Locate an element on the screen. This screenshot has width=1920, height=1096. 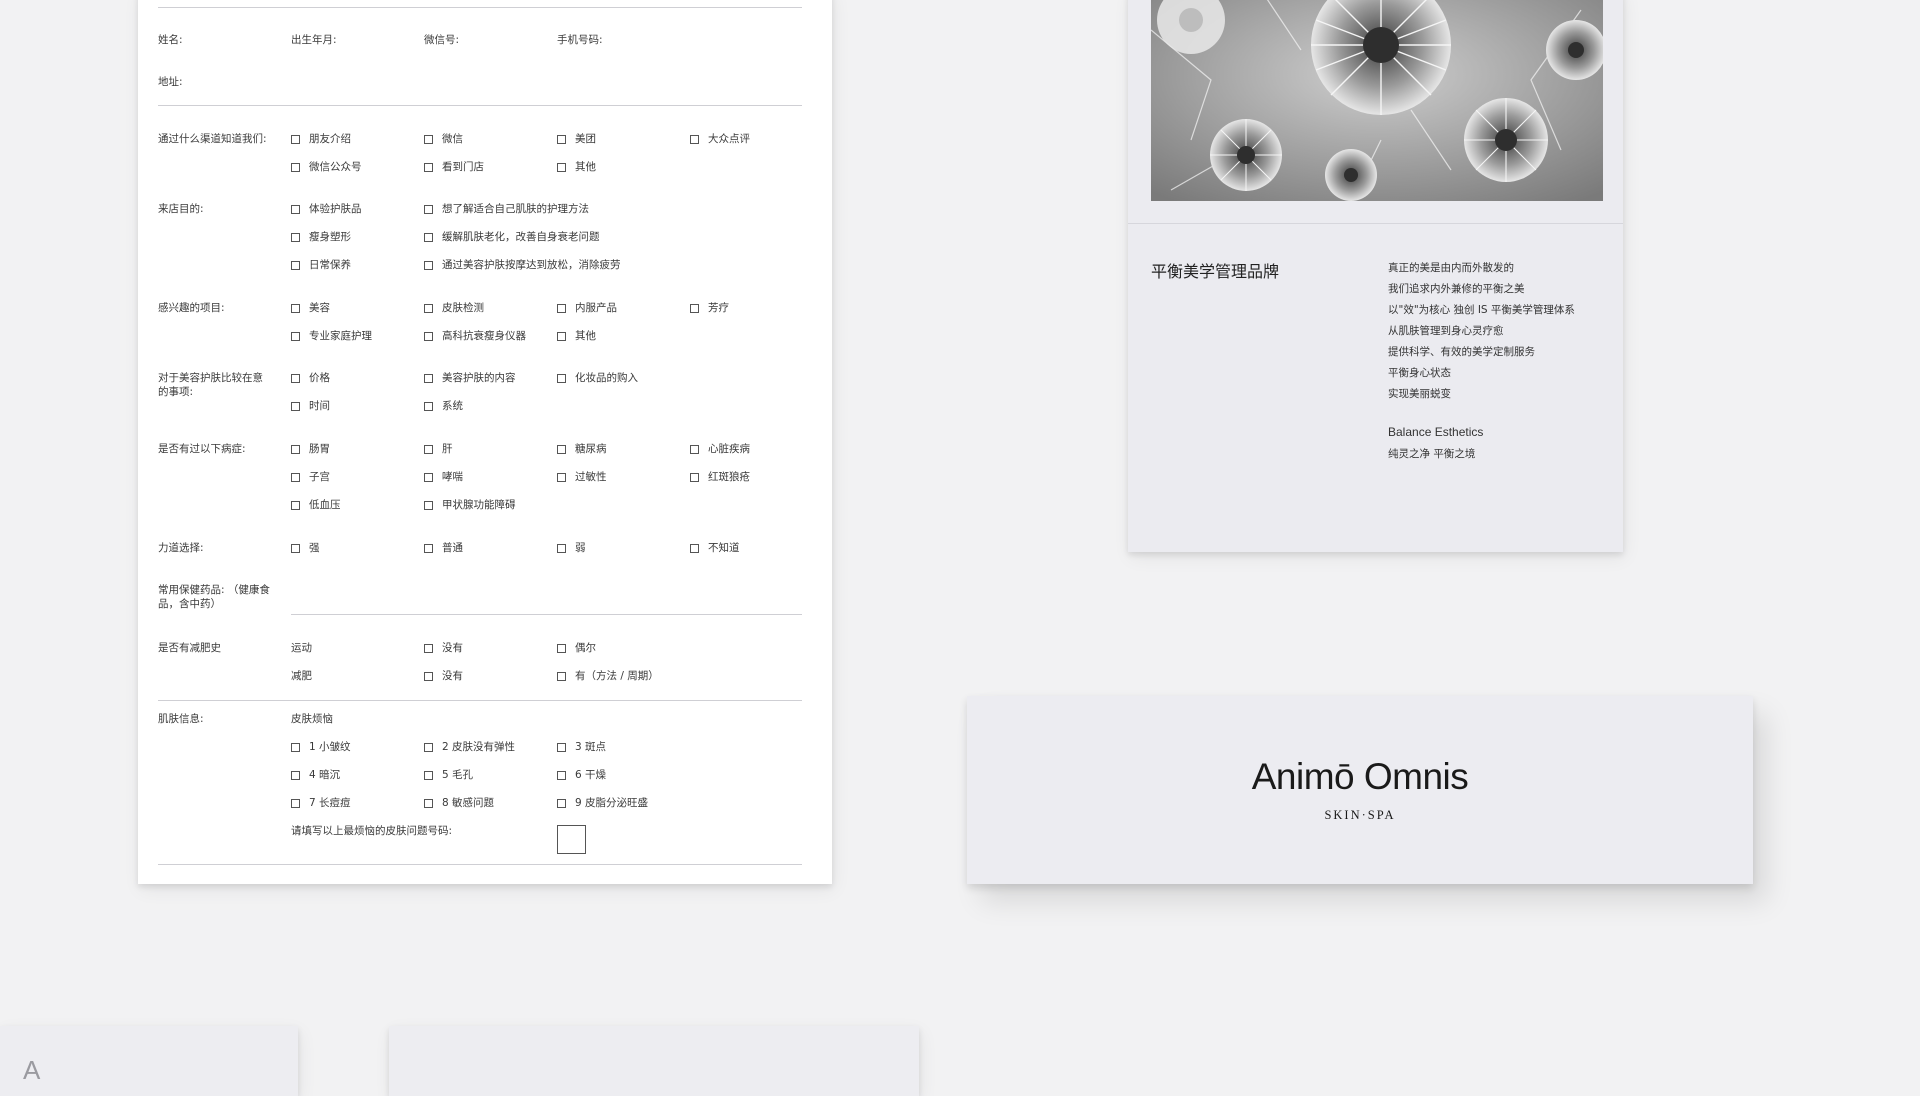
diet-option: 没有 is located at coordinates (443, 676).